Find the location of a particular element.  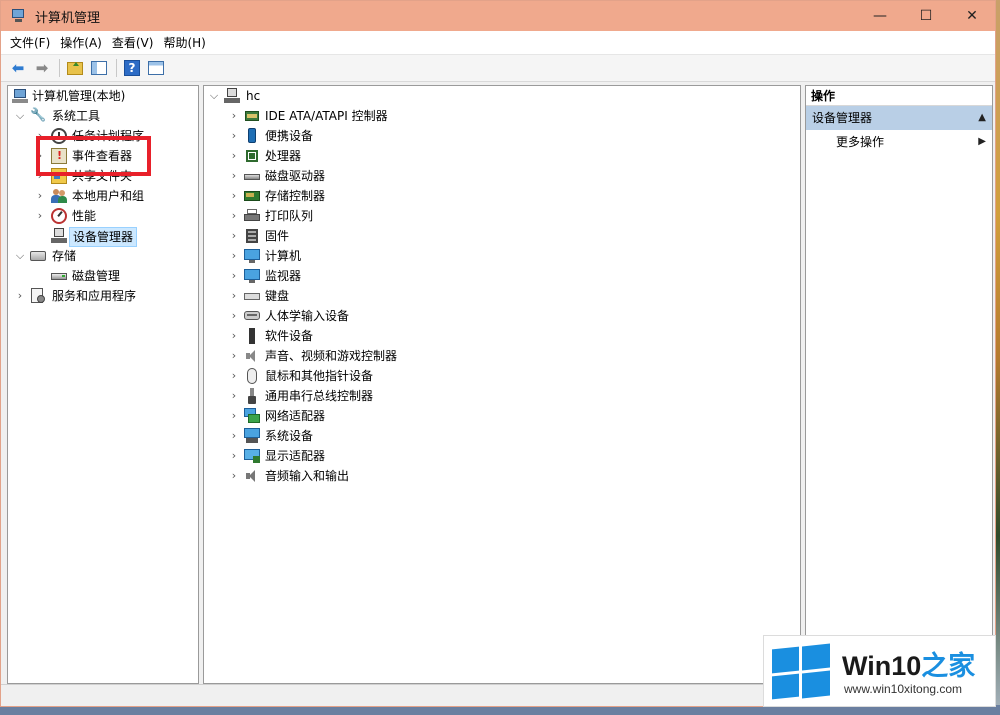

tree-item-local-users: › 本地用户和组 is located at coordinates (103, 196).